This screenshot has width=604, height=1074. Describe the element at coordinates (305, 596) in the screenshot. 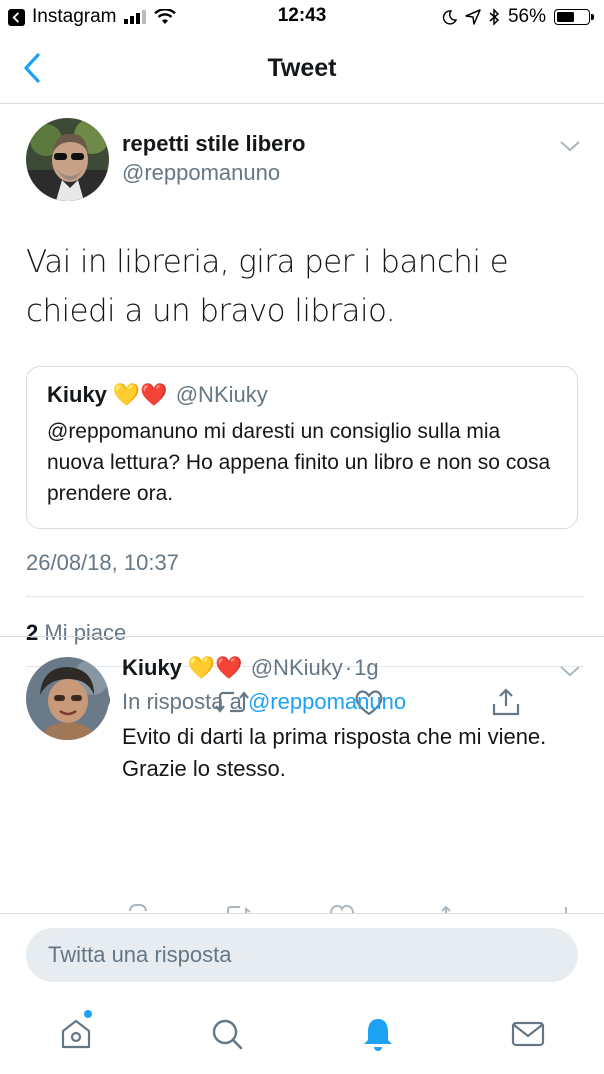

I see `divider` at that location.